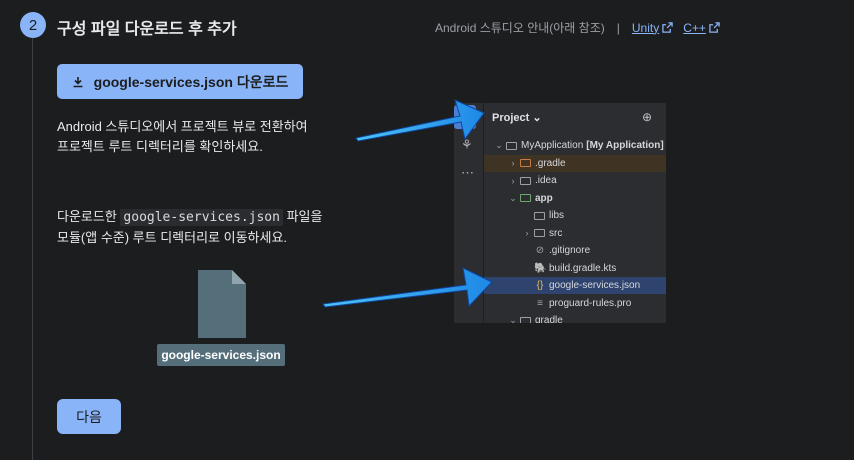 The width and height of the screenshot is (854, 460). I want to click on tree-item-label: libs, so click(557, 215).